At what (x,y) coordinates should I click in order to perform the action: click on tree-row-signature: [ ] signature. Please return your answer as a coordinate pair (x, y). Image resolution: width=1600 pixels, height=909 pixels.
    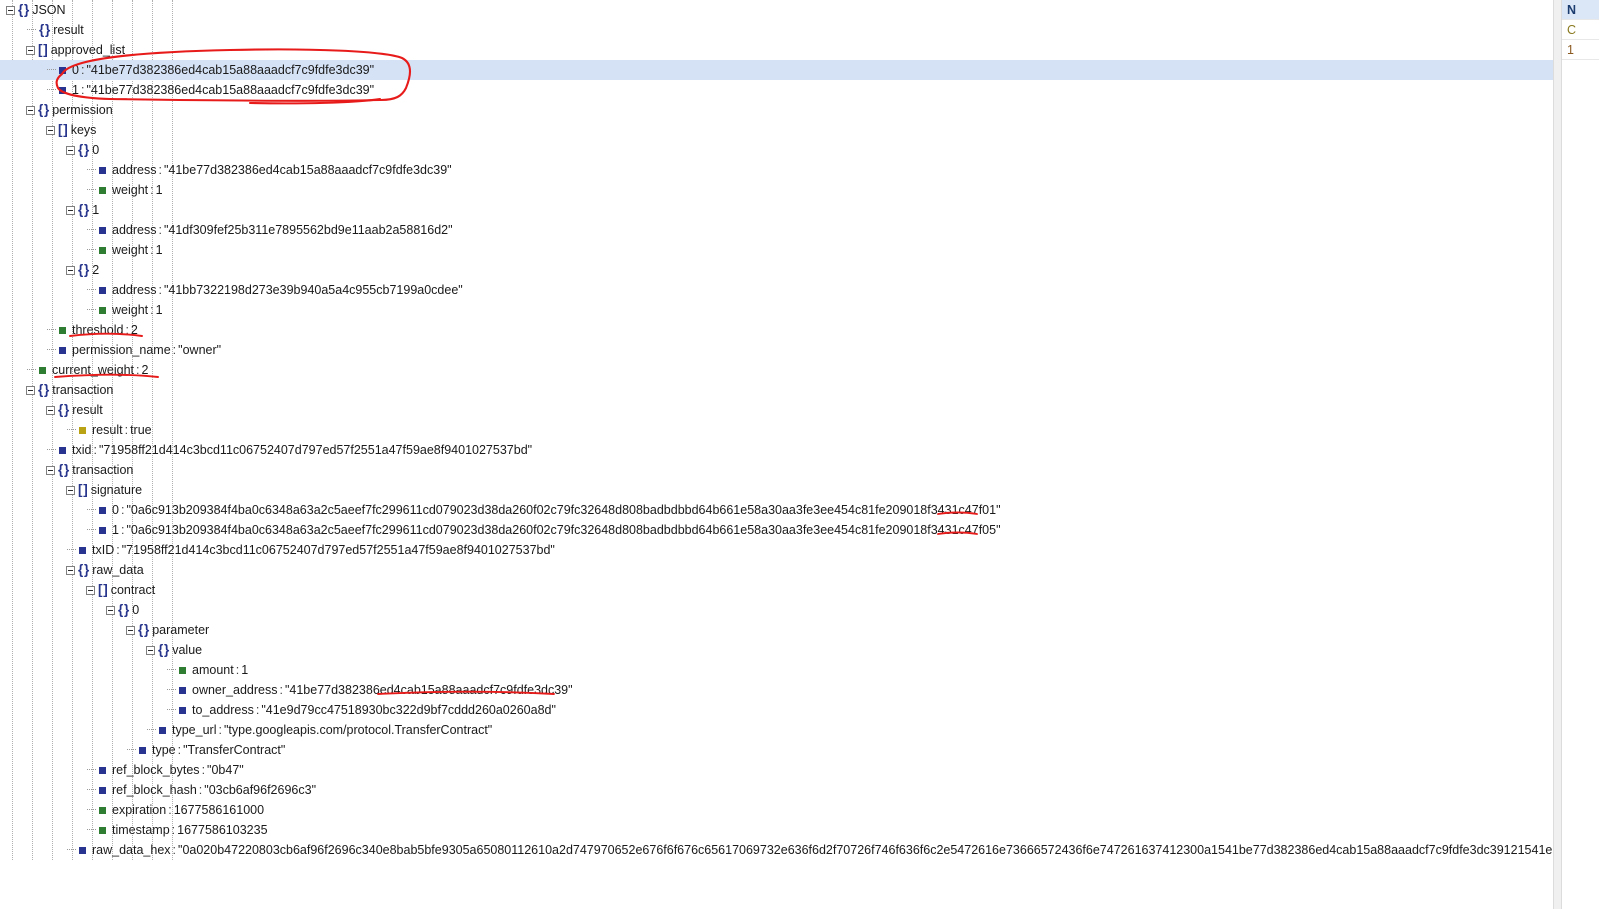
    Looking at the image, I should click on (776, 490).